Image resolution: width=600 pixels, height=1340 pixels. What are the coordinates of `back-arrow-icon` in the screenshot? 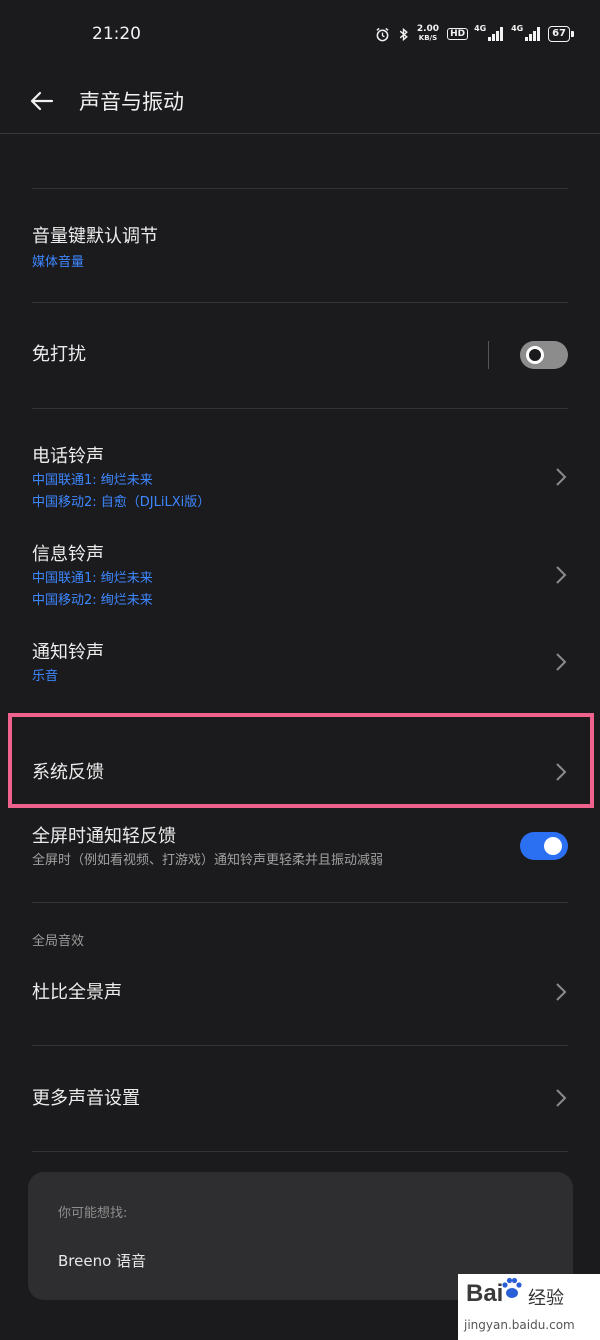 It's located at (42, 100).